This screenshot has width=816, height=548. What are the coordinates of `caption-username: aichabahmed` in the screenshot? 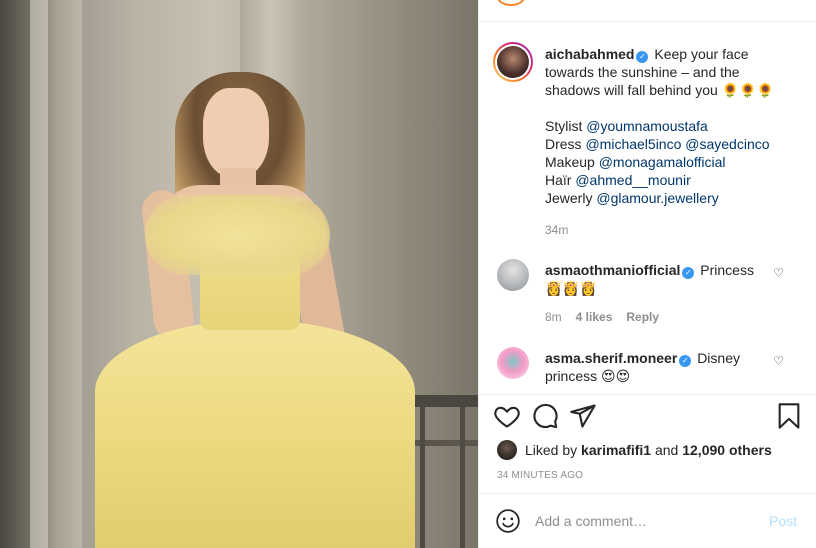 It's located at (589, 54).